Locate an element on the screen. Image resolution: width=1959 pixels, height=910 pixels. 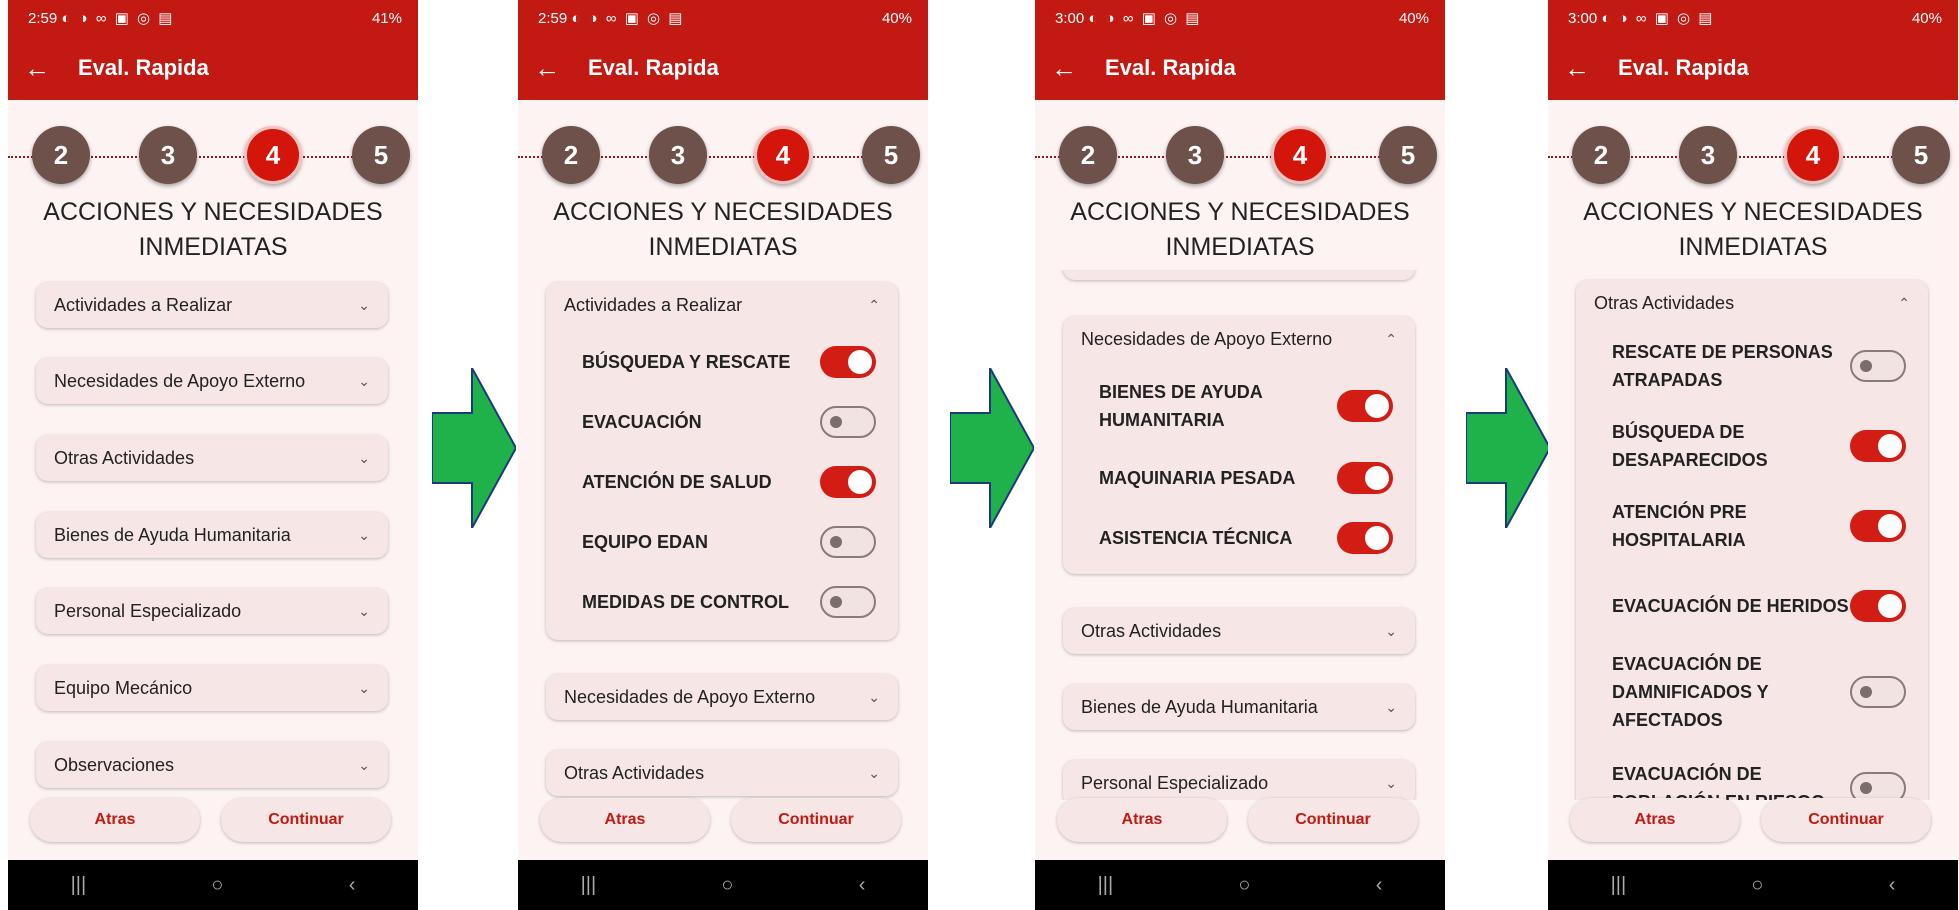
option-label-line: HOSPITALARIA is located at coordinates (1679, 540).